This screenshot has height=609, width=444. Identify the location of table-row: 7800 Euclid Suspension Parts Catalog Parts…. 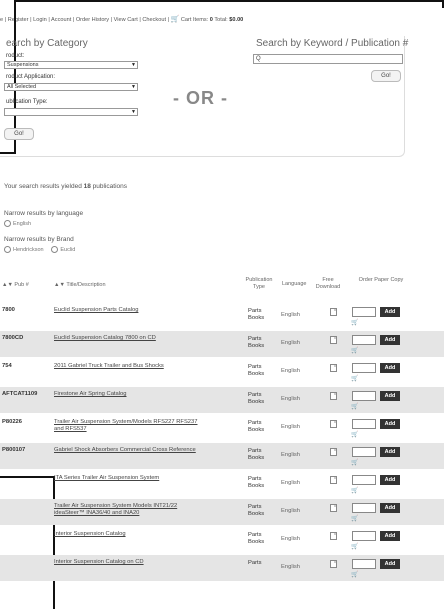
(222, 316).